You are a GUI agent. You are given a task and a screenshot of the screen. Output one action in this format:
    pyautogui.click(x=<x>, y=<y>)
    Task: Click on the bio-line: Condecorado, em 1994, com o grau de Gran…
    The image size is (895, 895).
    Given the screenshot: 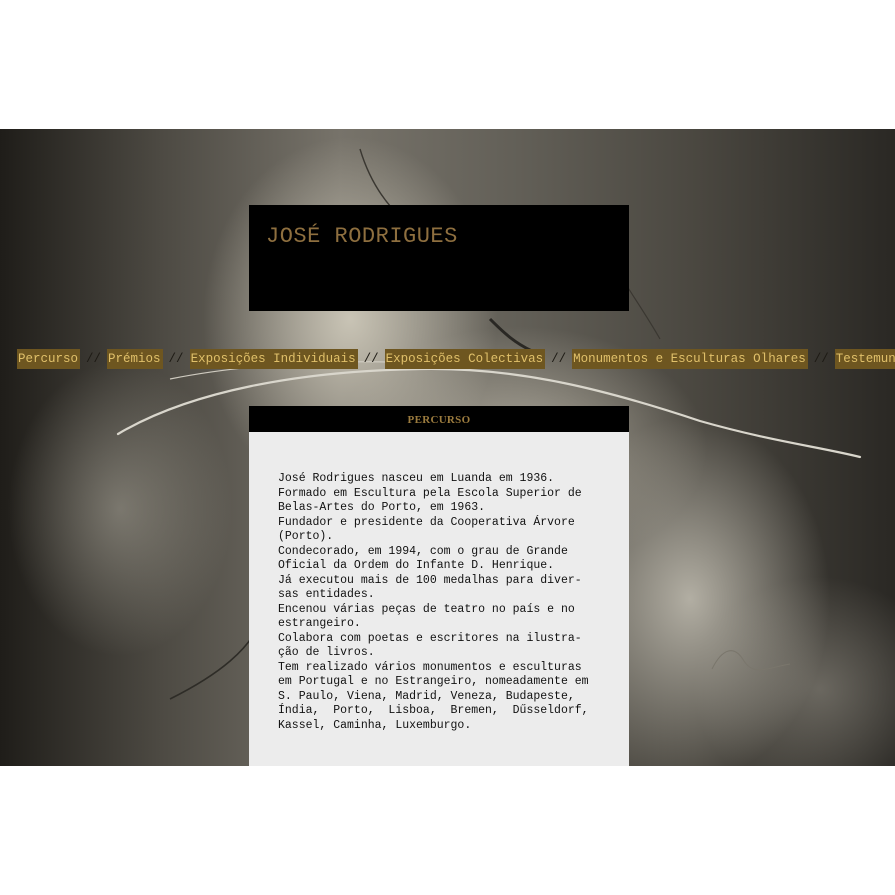 What is the action you would take?
    pyautogui.click(x=423, y=551)
    